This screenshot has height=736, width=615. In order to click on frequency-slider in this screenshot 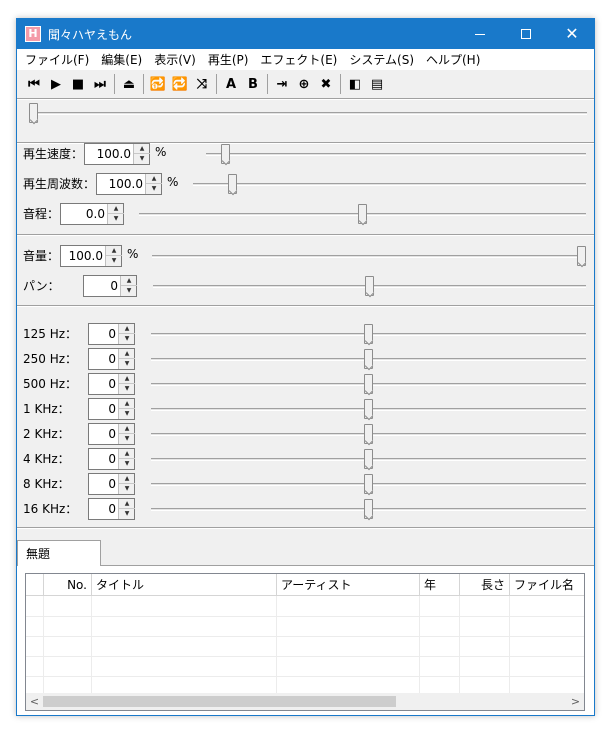, I will do `click(389, 185)`.